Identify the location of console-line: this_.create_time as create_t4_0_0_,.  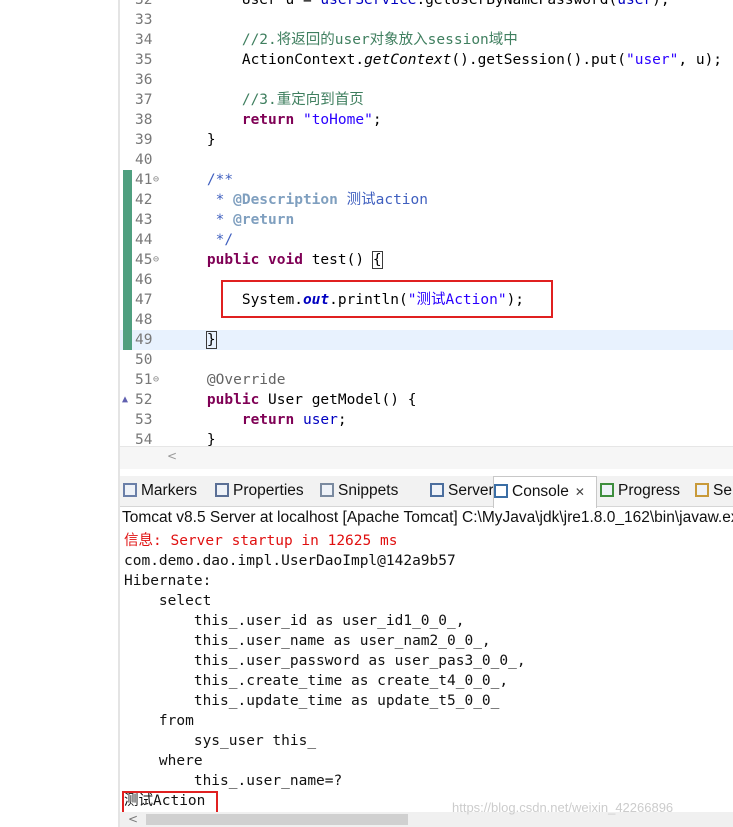
(316, 681).